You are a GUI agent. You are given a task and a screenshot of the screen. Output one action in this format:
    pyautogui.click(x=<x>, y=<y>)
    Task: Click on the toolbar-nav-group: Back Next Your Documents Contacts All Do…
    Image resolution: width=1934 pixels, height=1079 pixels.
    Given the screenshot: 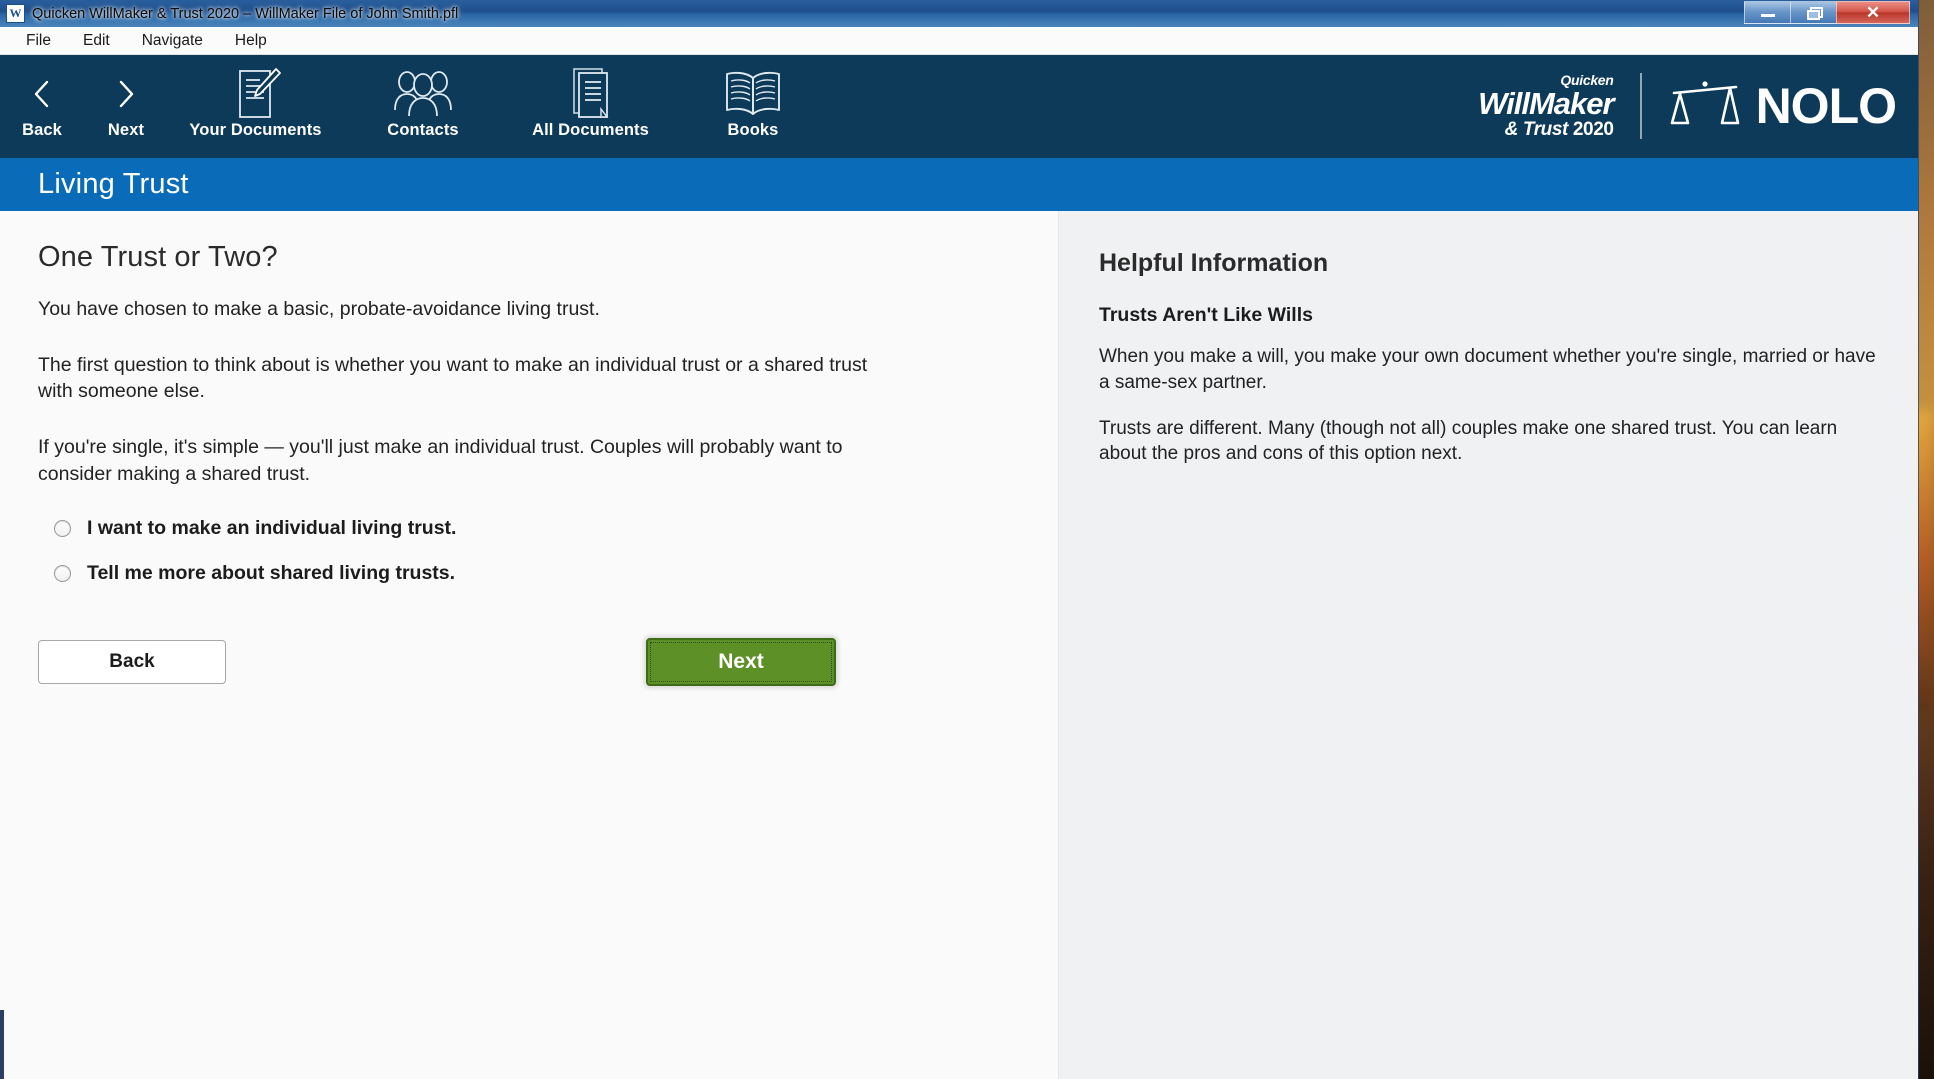 What is the action you would take?
    pyautogui.click(x=414, y=97)
    